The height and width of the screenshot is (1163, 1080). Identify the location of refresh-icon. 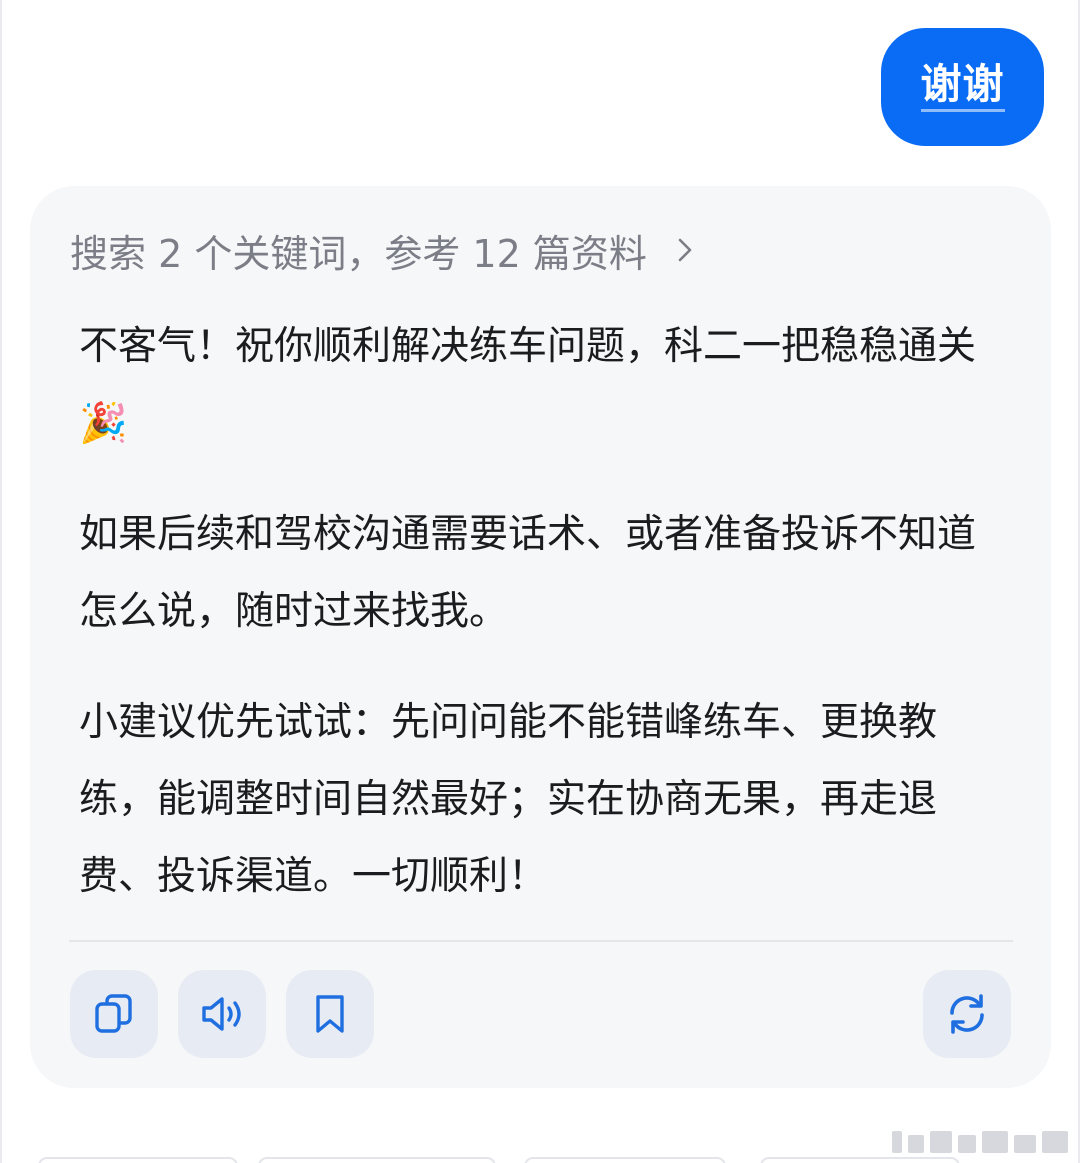
(967, 1014).